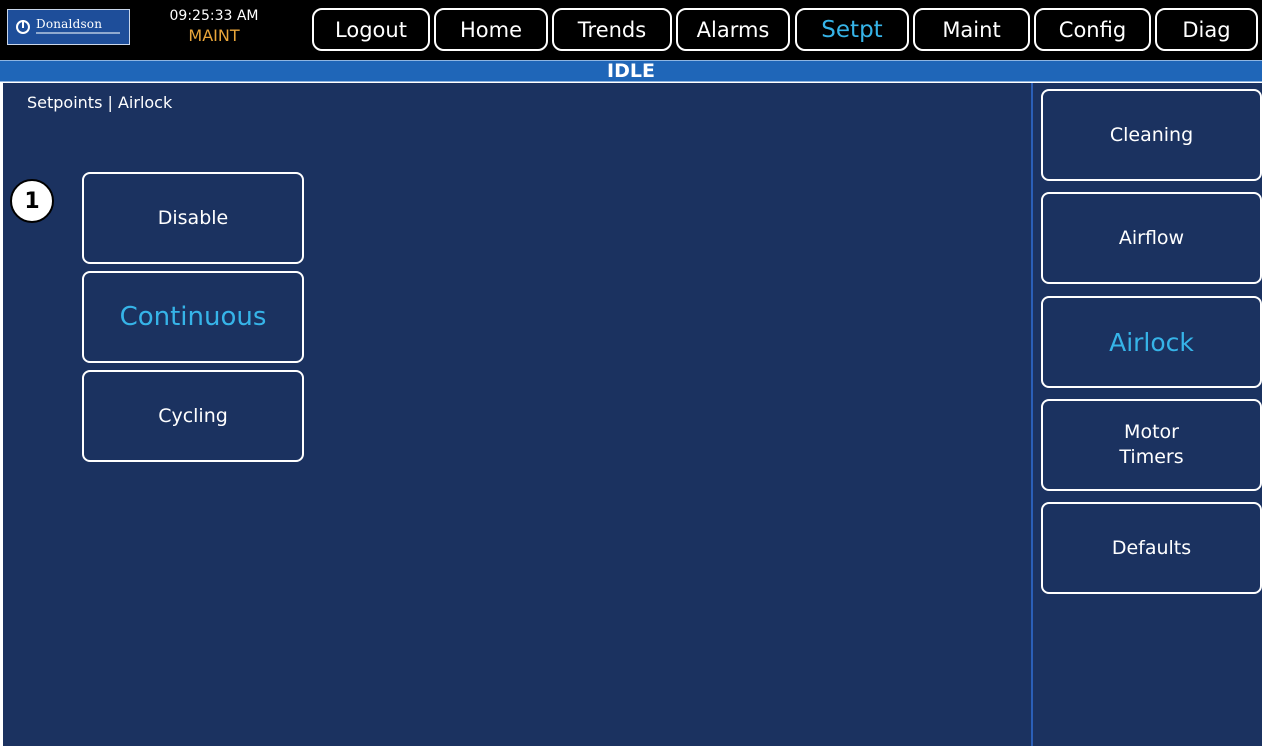 The height and width of the screenshot is (746, 1262). What do you see at coordinates (193, 416) in the screenshot?
I see `airlock-cycling-button: Cycling` at bounding box center [193, 416].